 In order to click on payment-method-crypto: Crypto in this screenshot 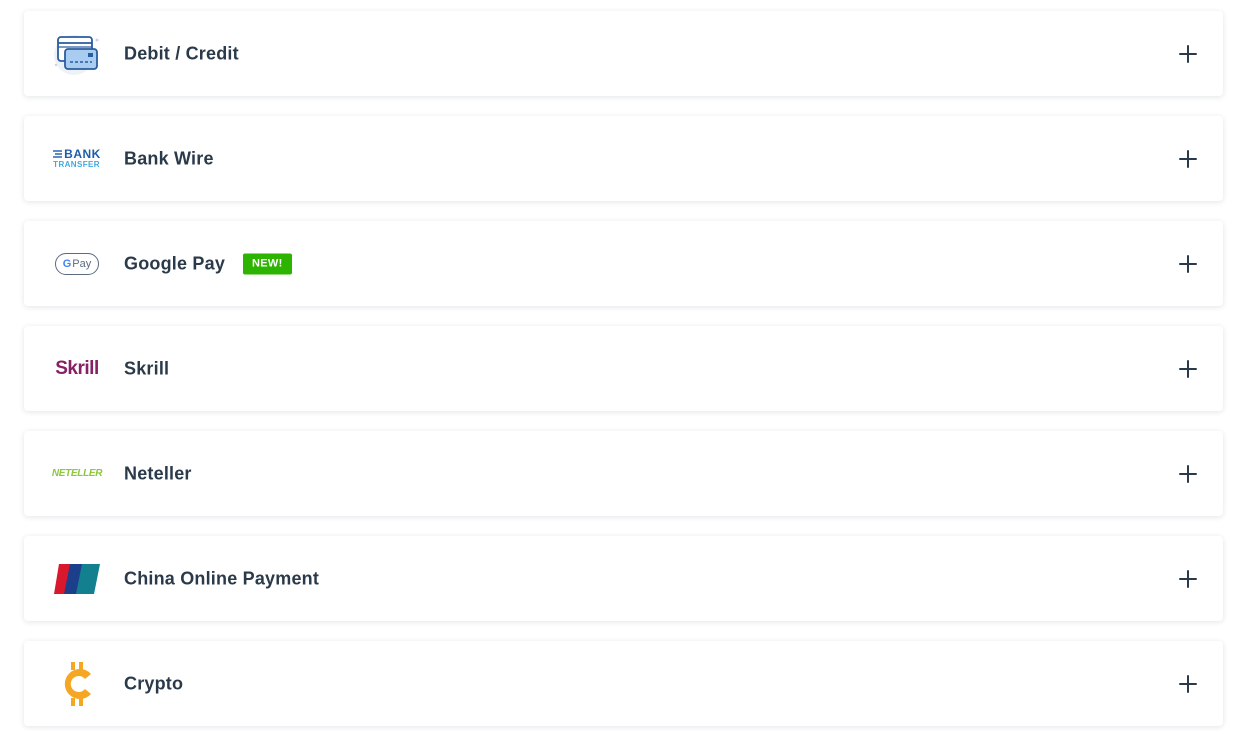, I will do `click(623, 683)`.